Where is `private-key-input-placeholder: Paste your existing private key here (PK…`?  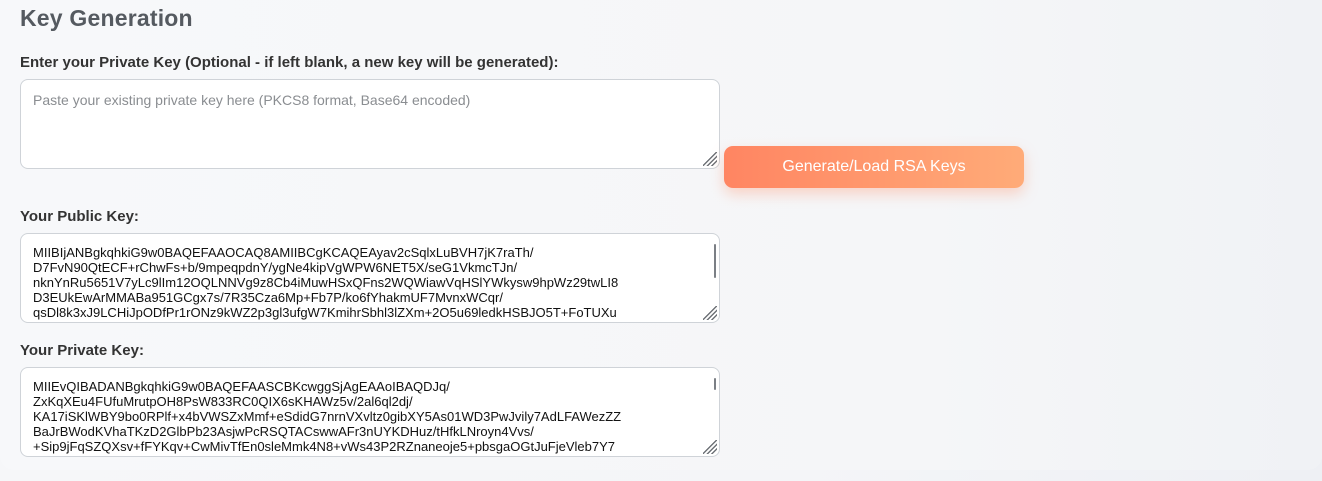
private-key-input-placeholder: Paste your existing private key here (PK… is located at coordinates (252, 100).